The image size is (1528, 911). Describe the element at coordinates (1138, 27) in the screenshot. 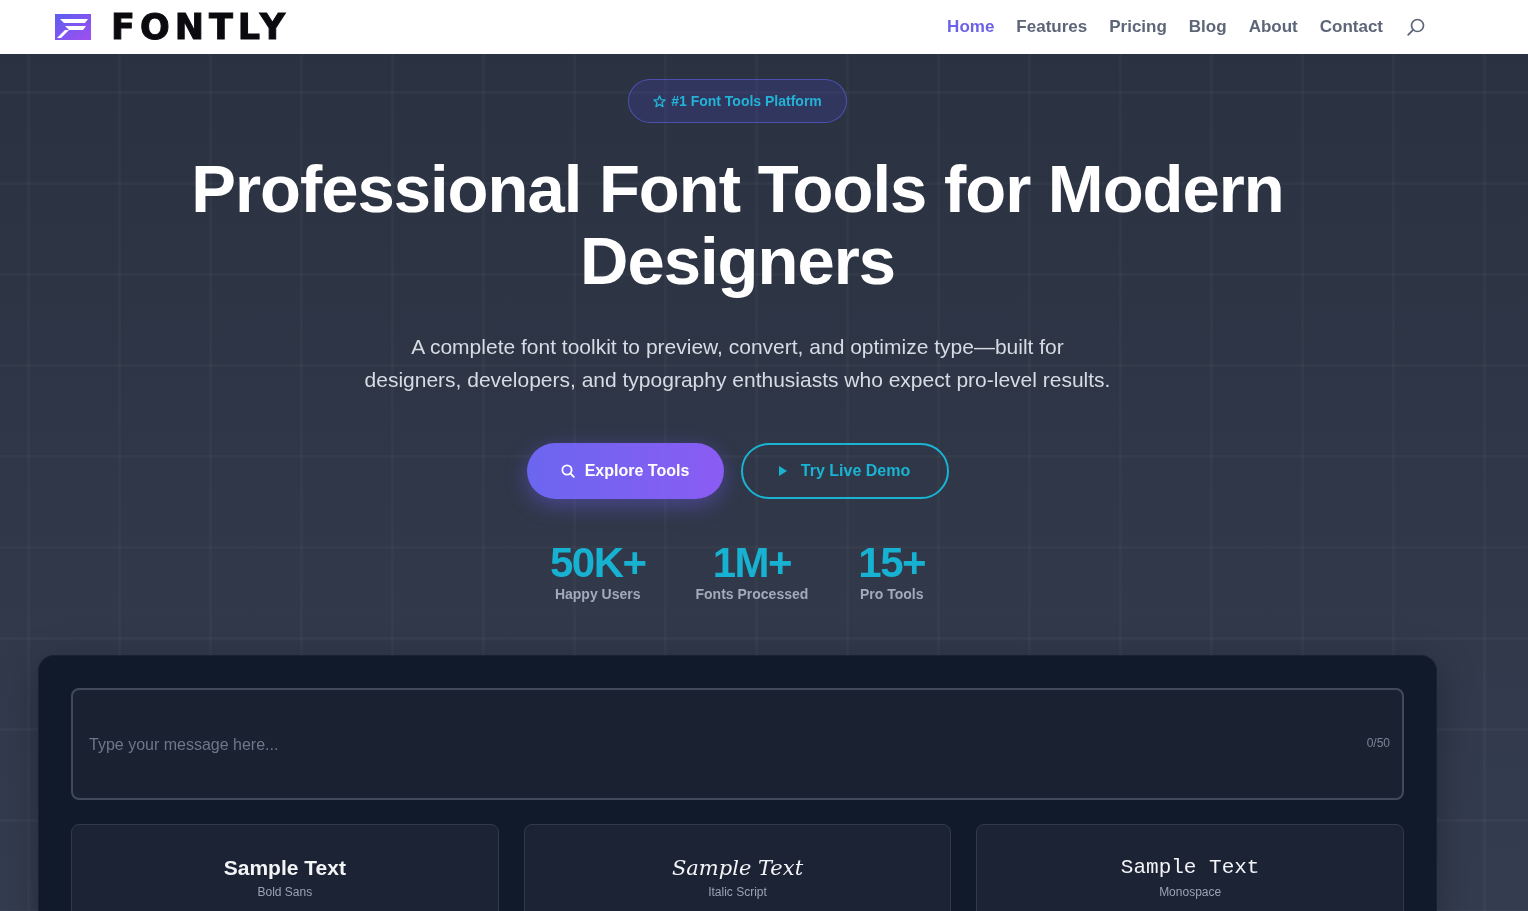

I see `nav-link: Pricing` at that location.